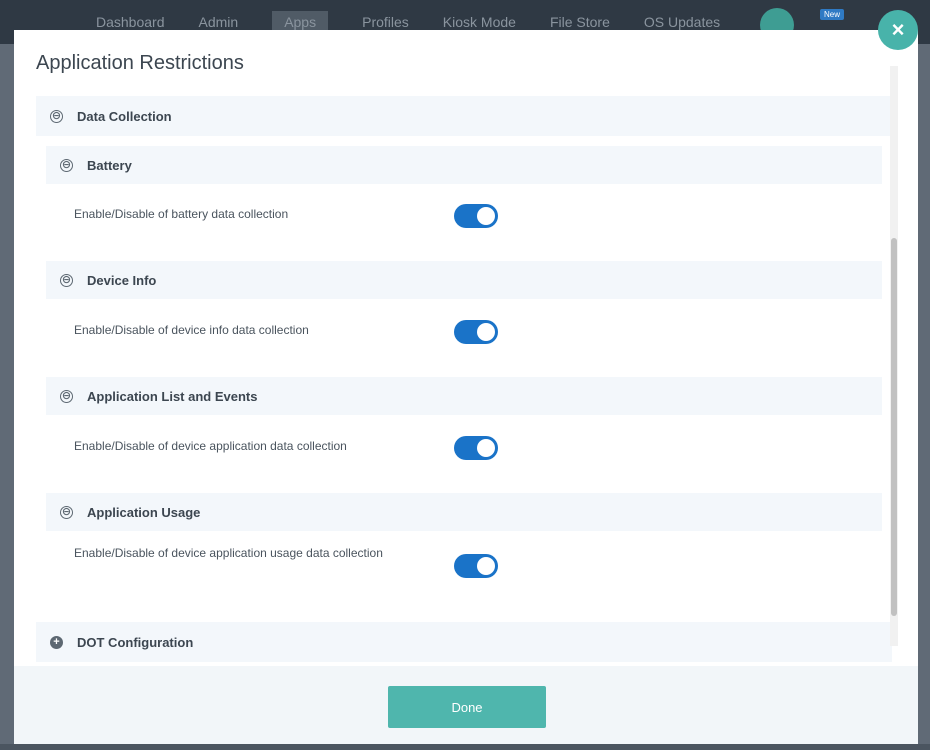  Describe the element at coordinates (476, 448) in the screenshot. I see `app-list-events-toggle-switch` at that location.